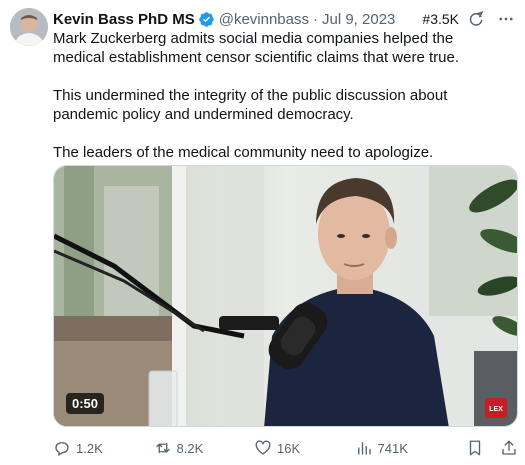 This screenshot has height=465, width=525. I want to click on share-button, so click(509, 448).